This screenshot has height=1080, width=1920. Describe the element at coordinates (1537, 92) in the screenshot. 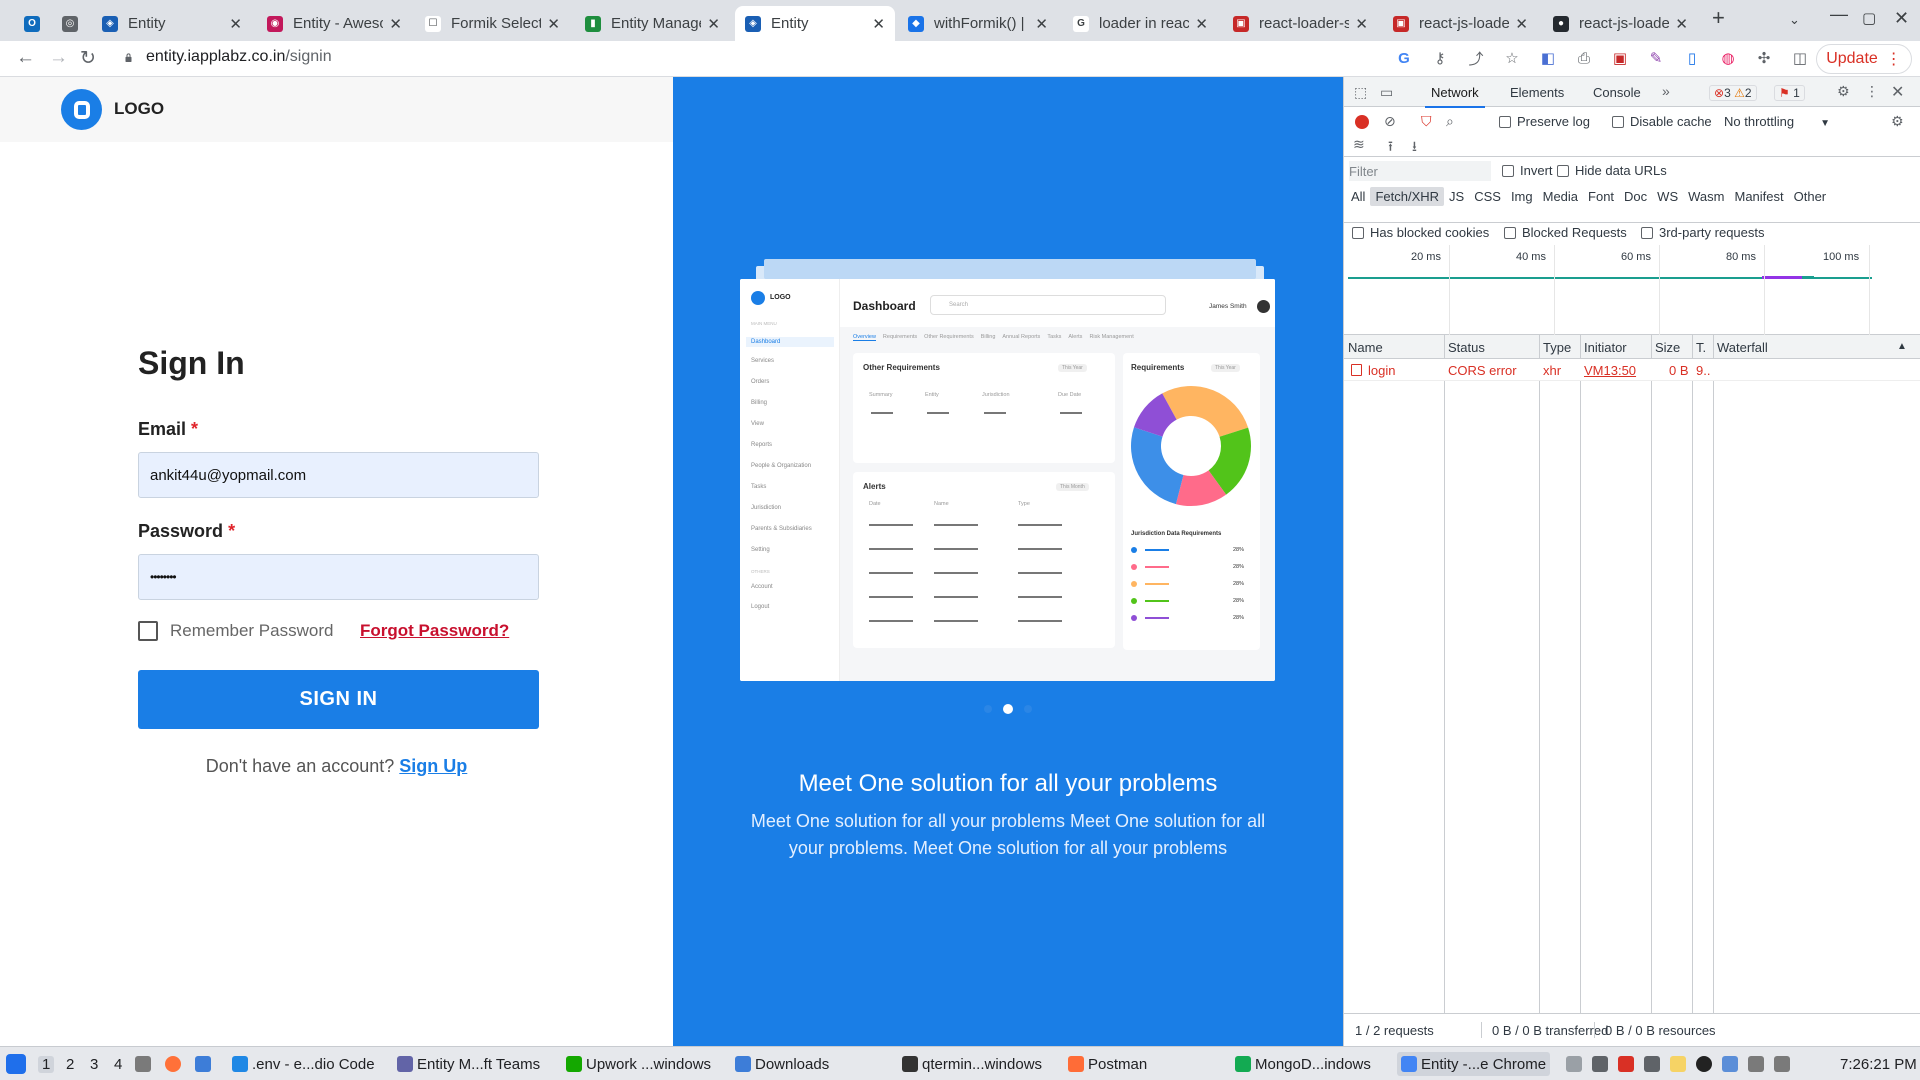

I see `tab-elements: Elements` at that location.